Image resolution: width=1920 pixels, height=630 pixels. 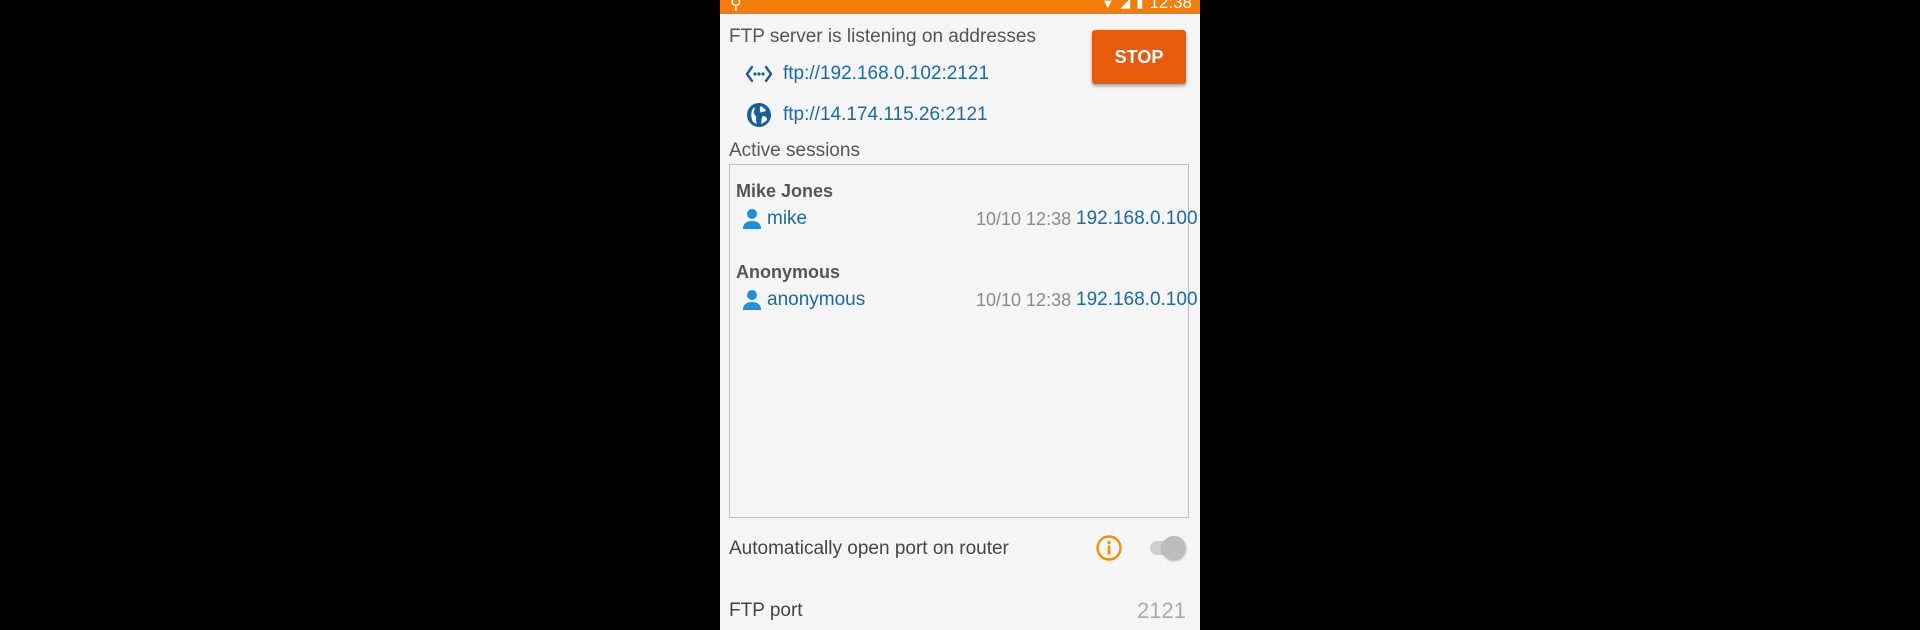 I want to click on public-address: ftp://14.174.115.26:2121, so click(x=885, y=115).